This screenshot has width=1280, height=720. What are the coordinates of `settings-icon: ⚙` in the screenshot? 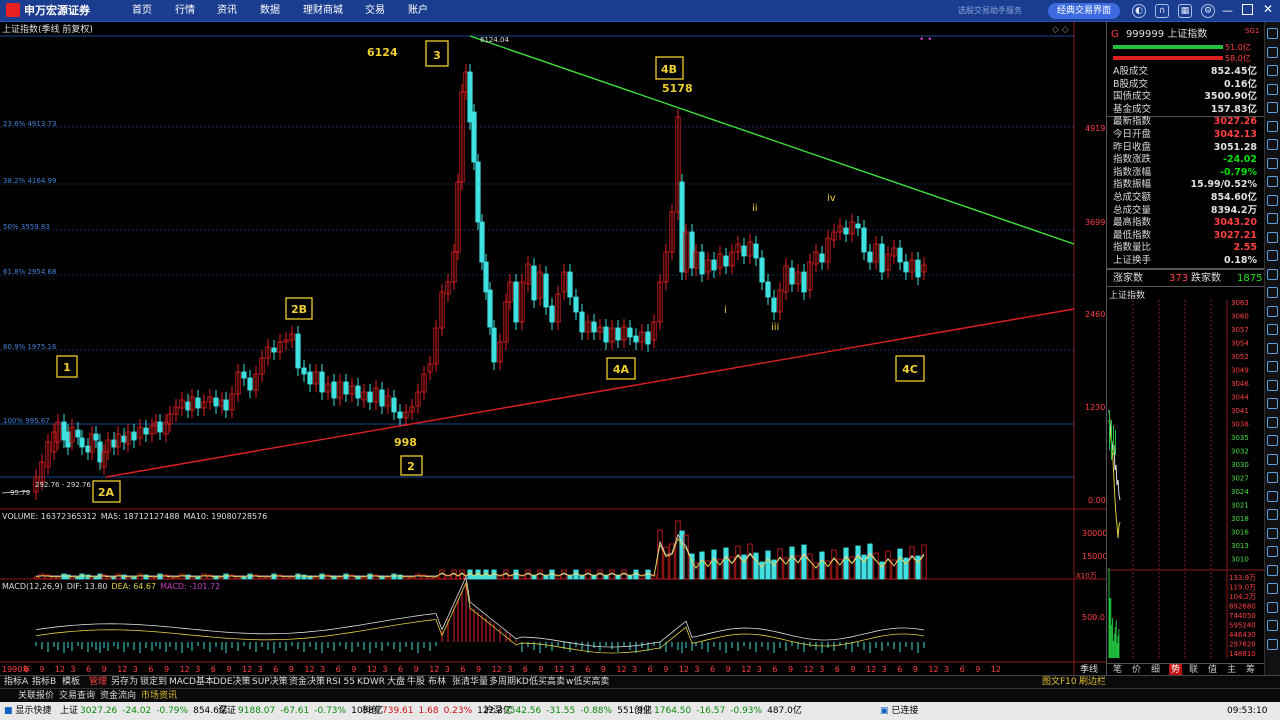 It's located at (1208, 11).